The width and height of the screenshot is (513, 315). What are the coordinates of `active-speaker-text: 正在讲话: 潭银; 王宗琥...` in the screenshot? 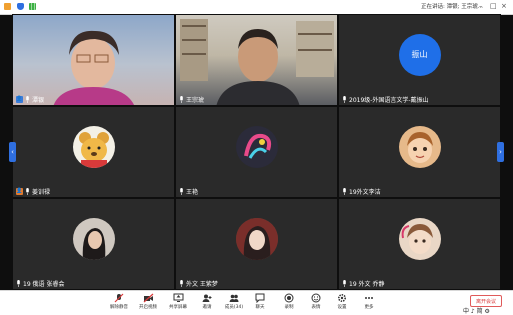 It's located at (452, 7).